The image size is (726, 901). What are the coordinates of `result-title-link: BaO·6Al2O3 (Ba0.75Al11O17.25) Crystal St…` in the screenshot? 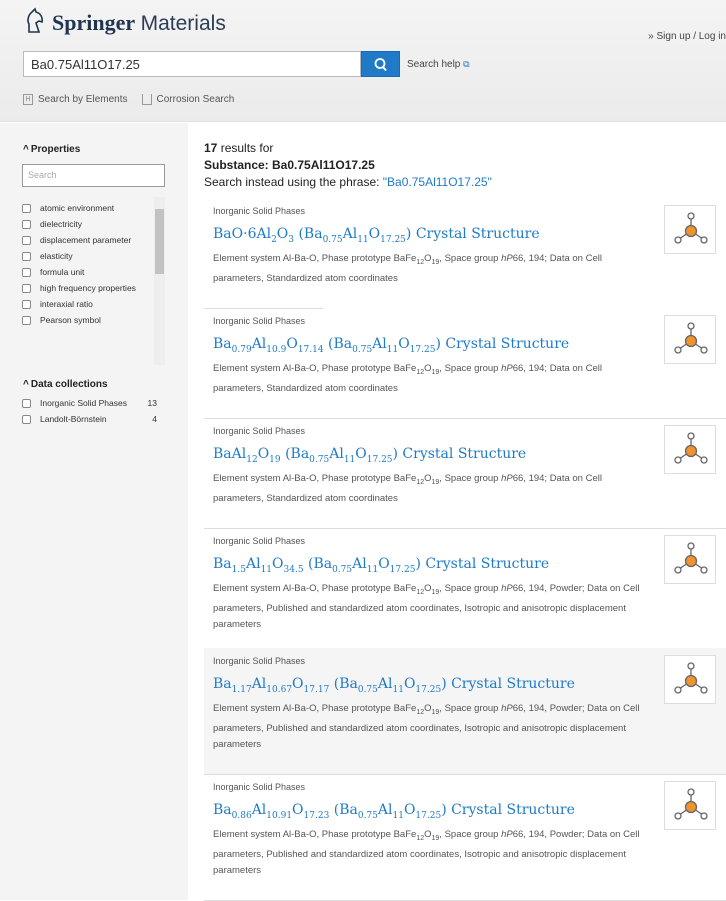 It's located at (465, 237).